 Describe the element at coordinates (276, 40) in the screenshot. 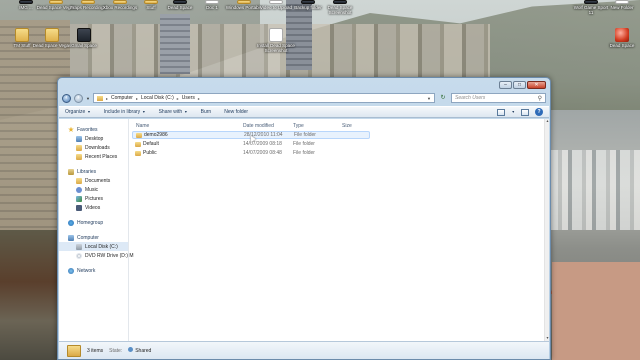

I see `desktop-icon: Install Dead Space Screenshot` at that location.